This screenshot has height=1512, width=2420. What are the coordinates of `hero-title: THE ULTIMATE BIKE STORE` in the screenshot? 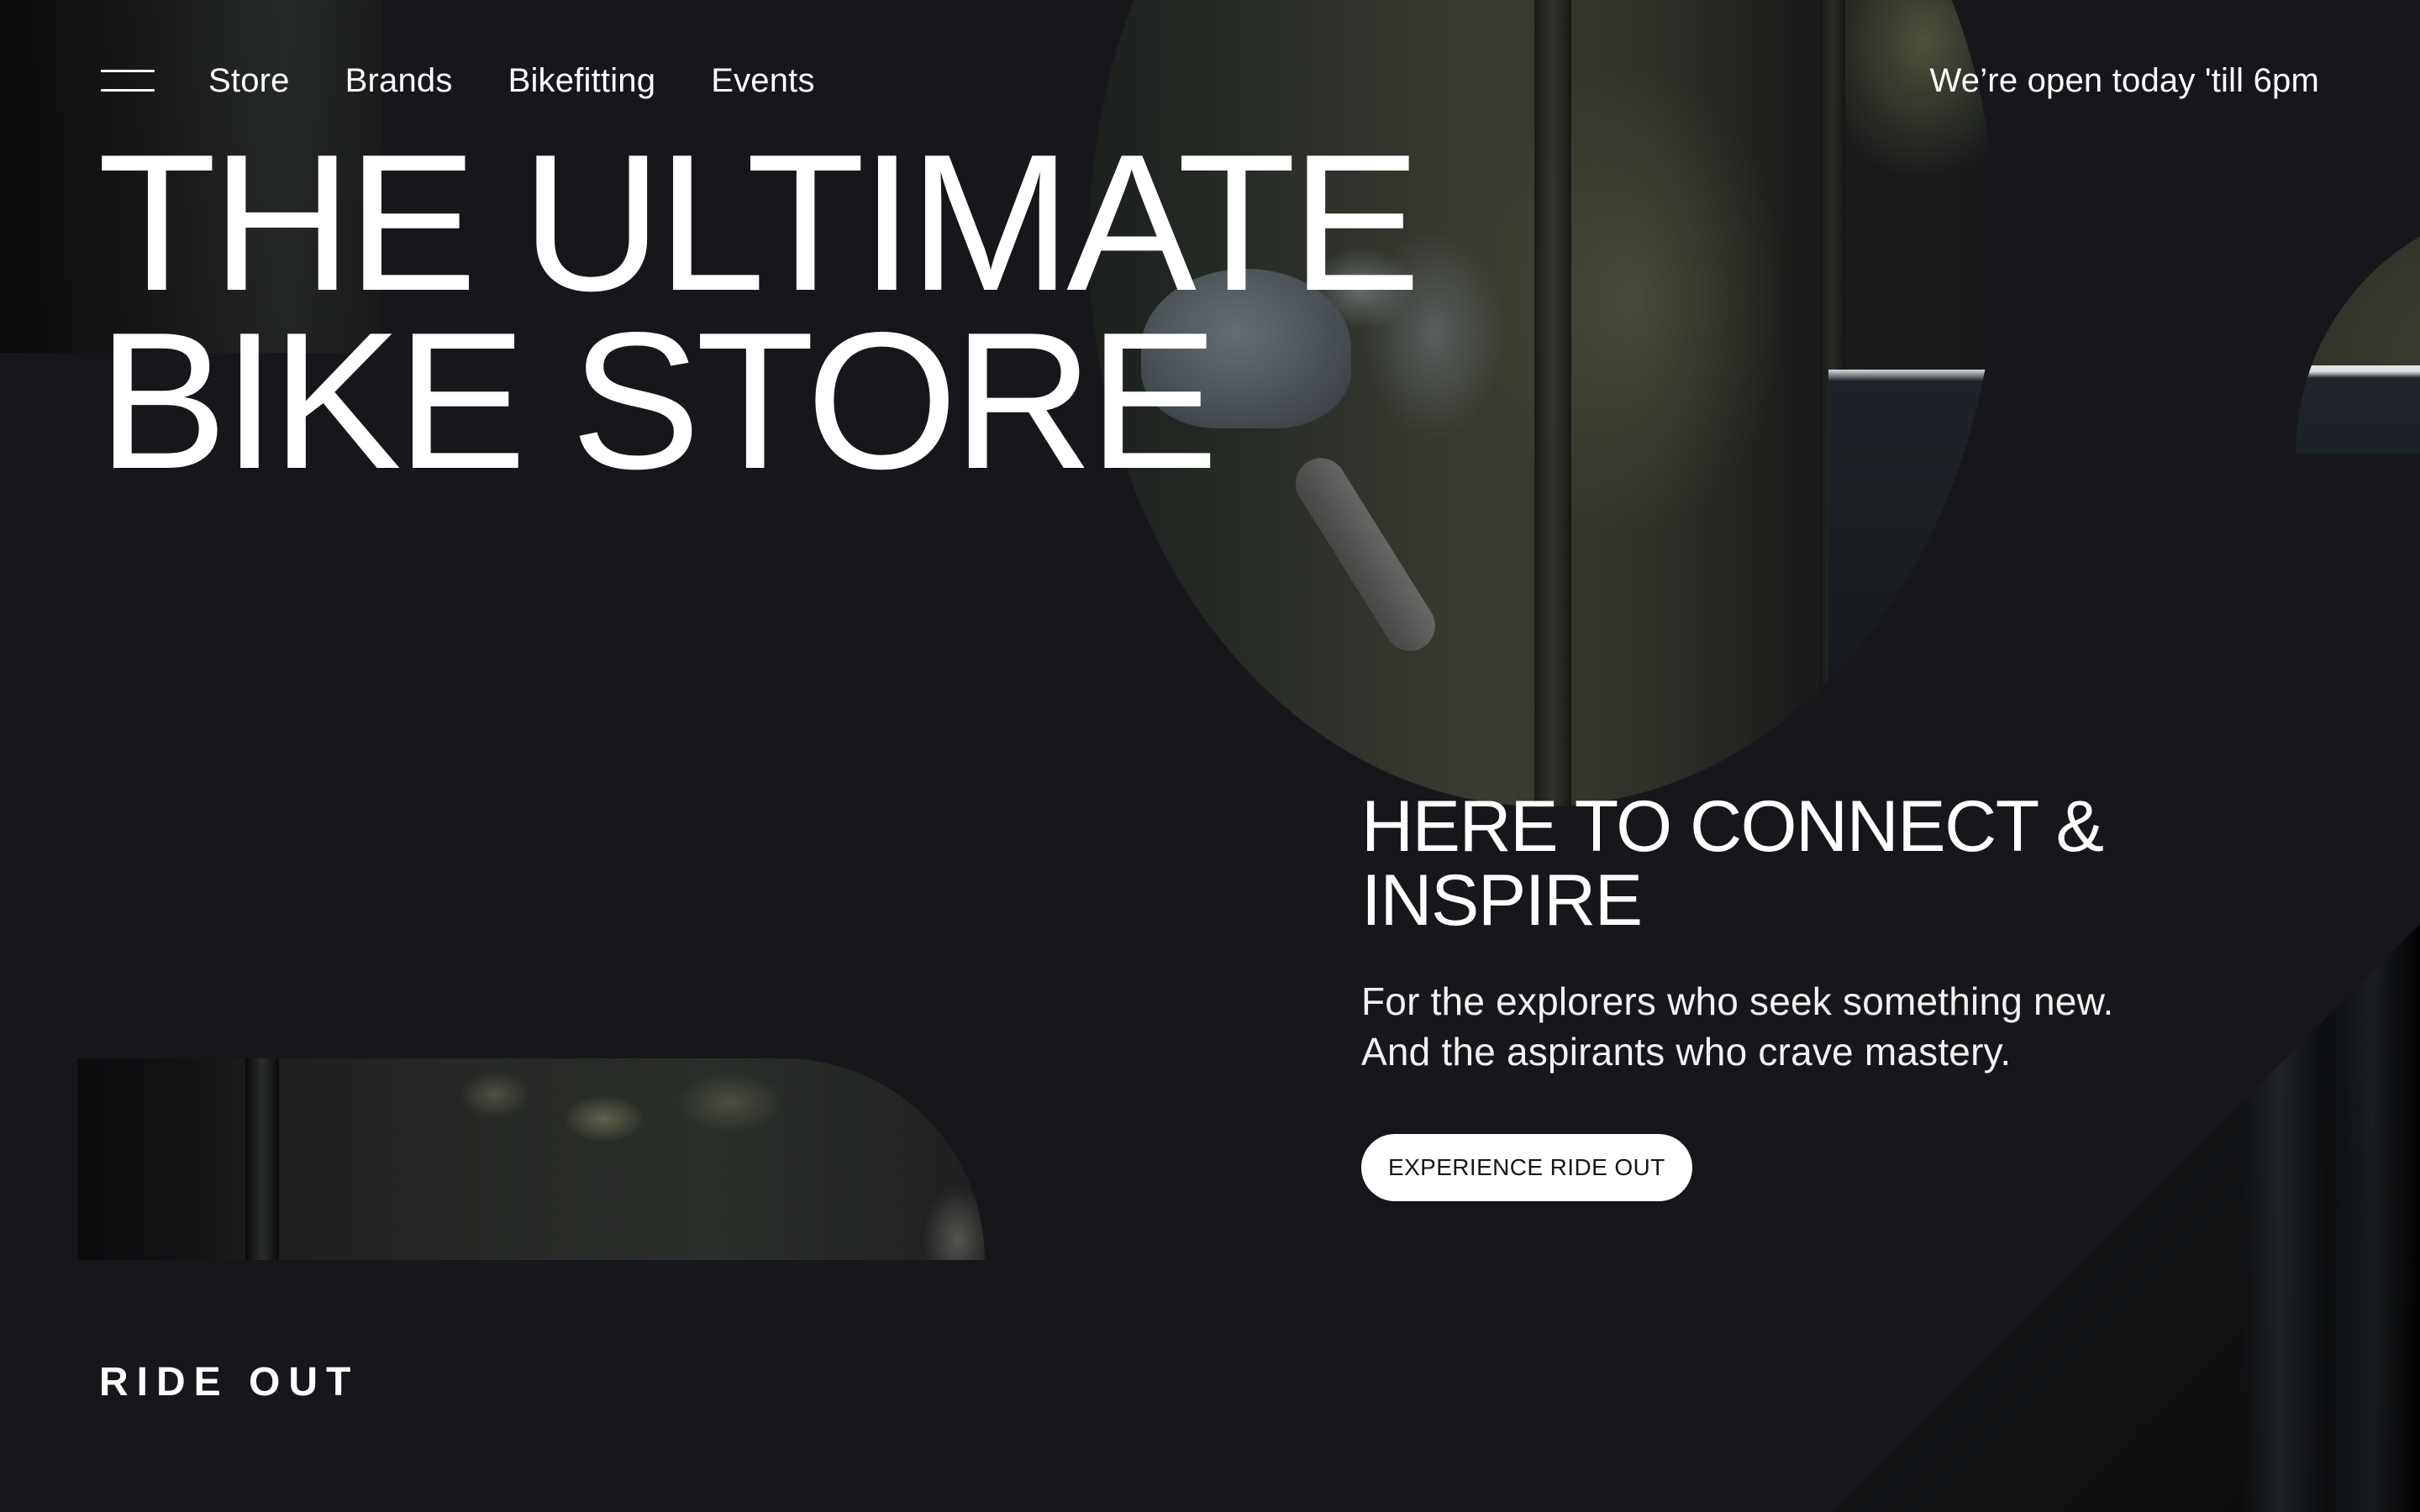 It's located at (759, 312).